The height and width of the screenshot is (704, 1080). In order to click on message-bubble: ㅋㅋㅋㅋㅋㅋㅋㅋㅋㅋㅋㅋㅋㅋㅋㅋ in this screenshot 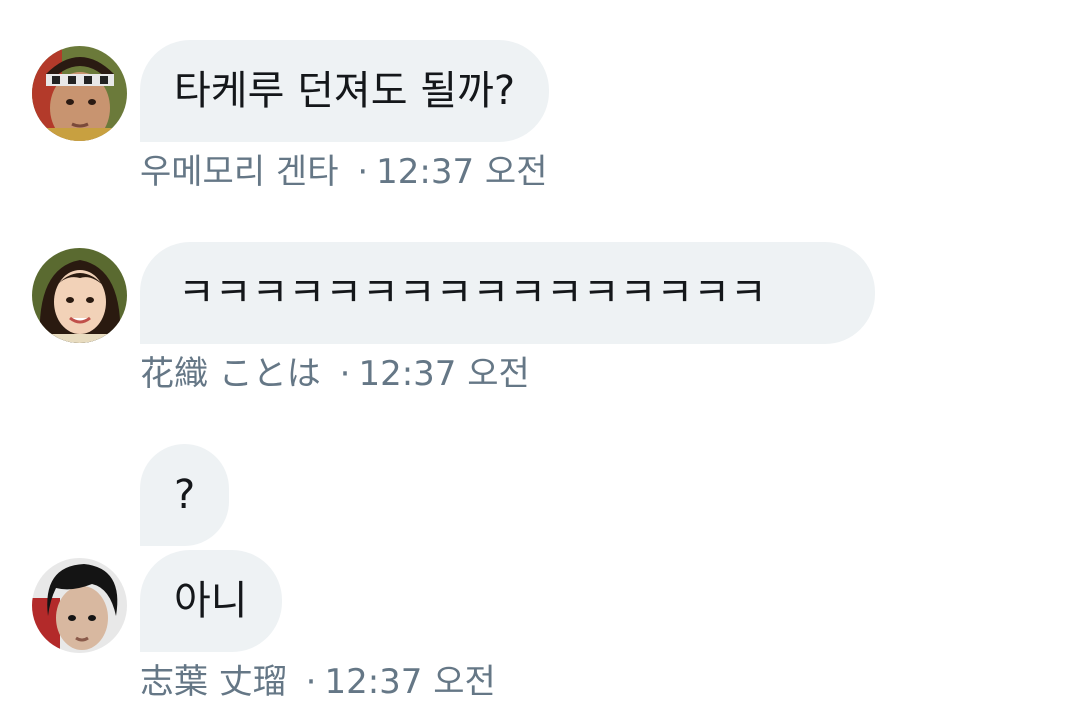, I will do `click(507, 293)`.